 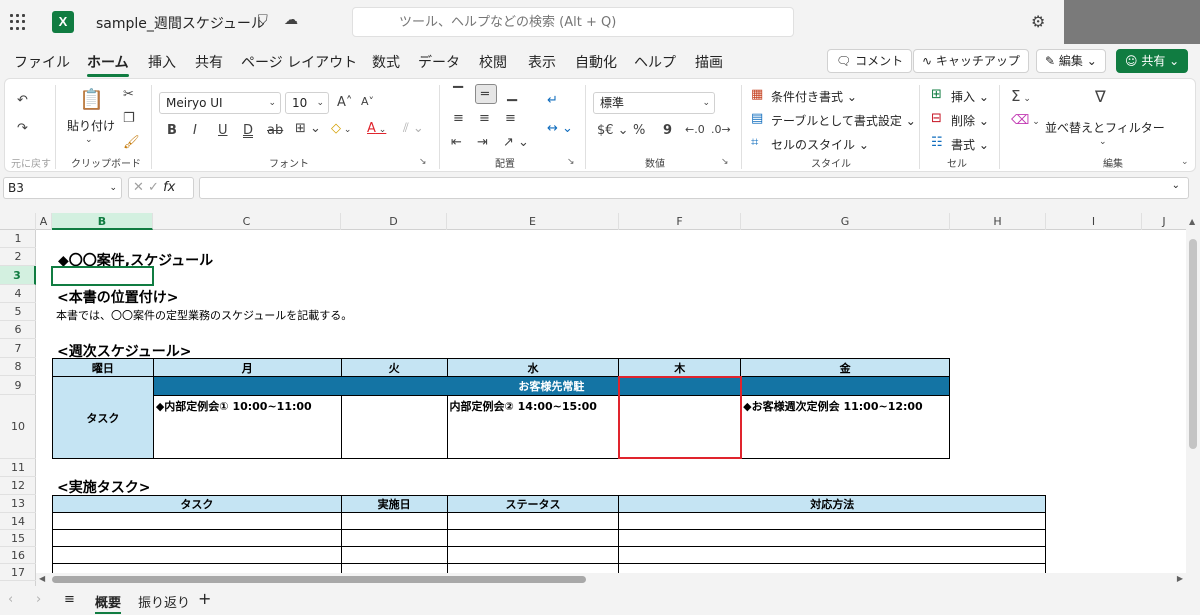 I want to click on sensitivity-shield-icon: ⛉, so click(x=263, y=20).